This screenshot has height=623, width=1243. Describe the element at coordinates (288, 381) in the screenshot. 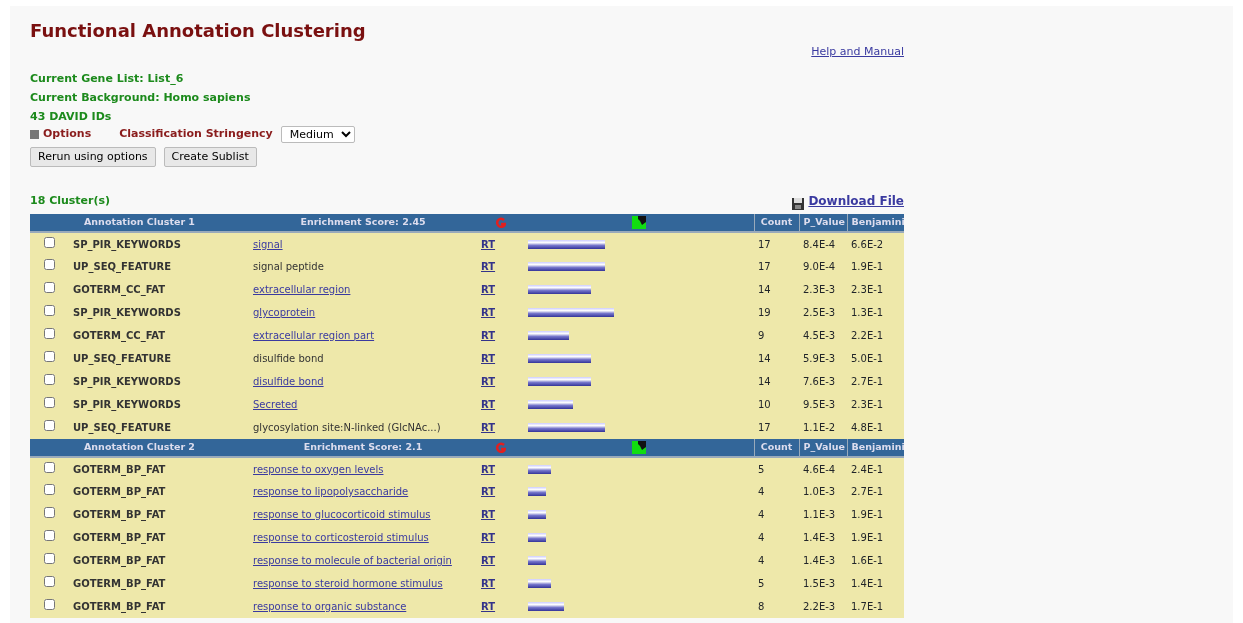

I see `term-link: disulfide bond` at that location.